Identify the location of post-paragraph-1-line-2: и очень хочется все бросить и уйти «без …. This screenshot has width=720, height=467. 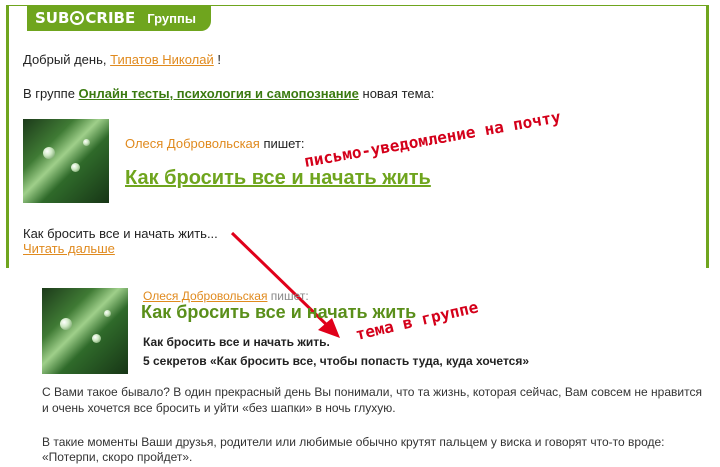
(219, 408).